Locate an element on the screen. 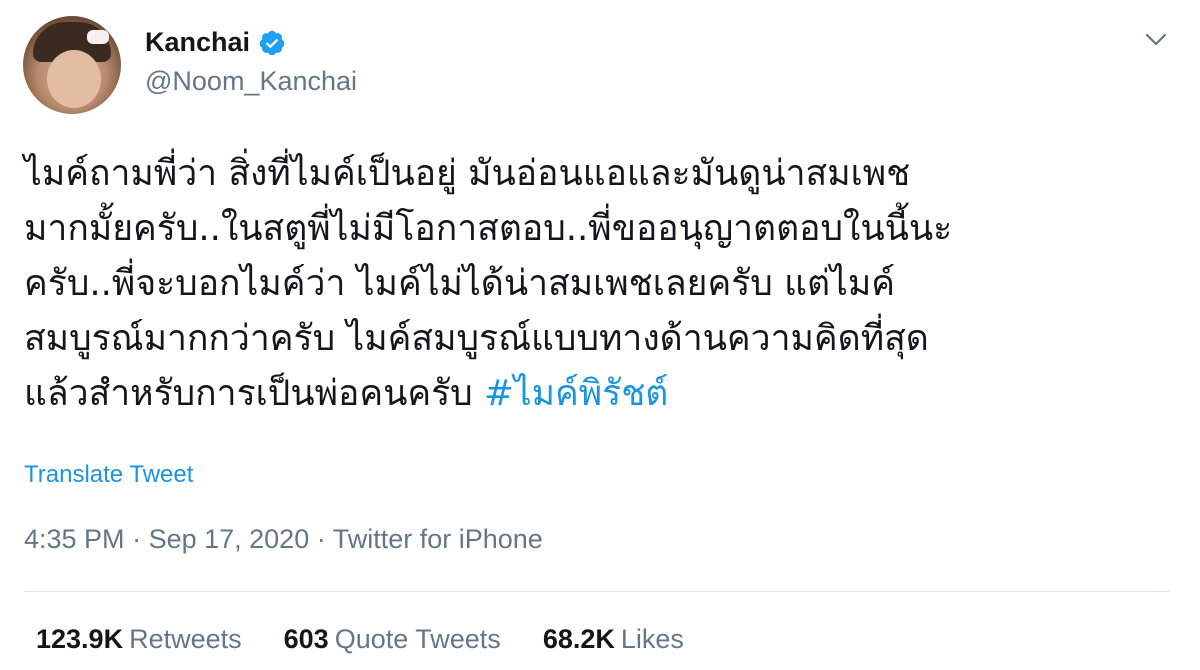  quote-tweets-count: 603 is located at coordinates (306, 639).